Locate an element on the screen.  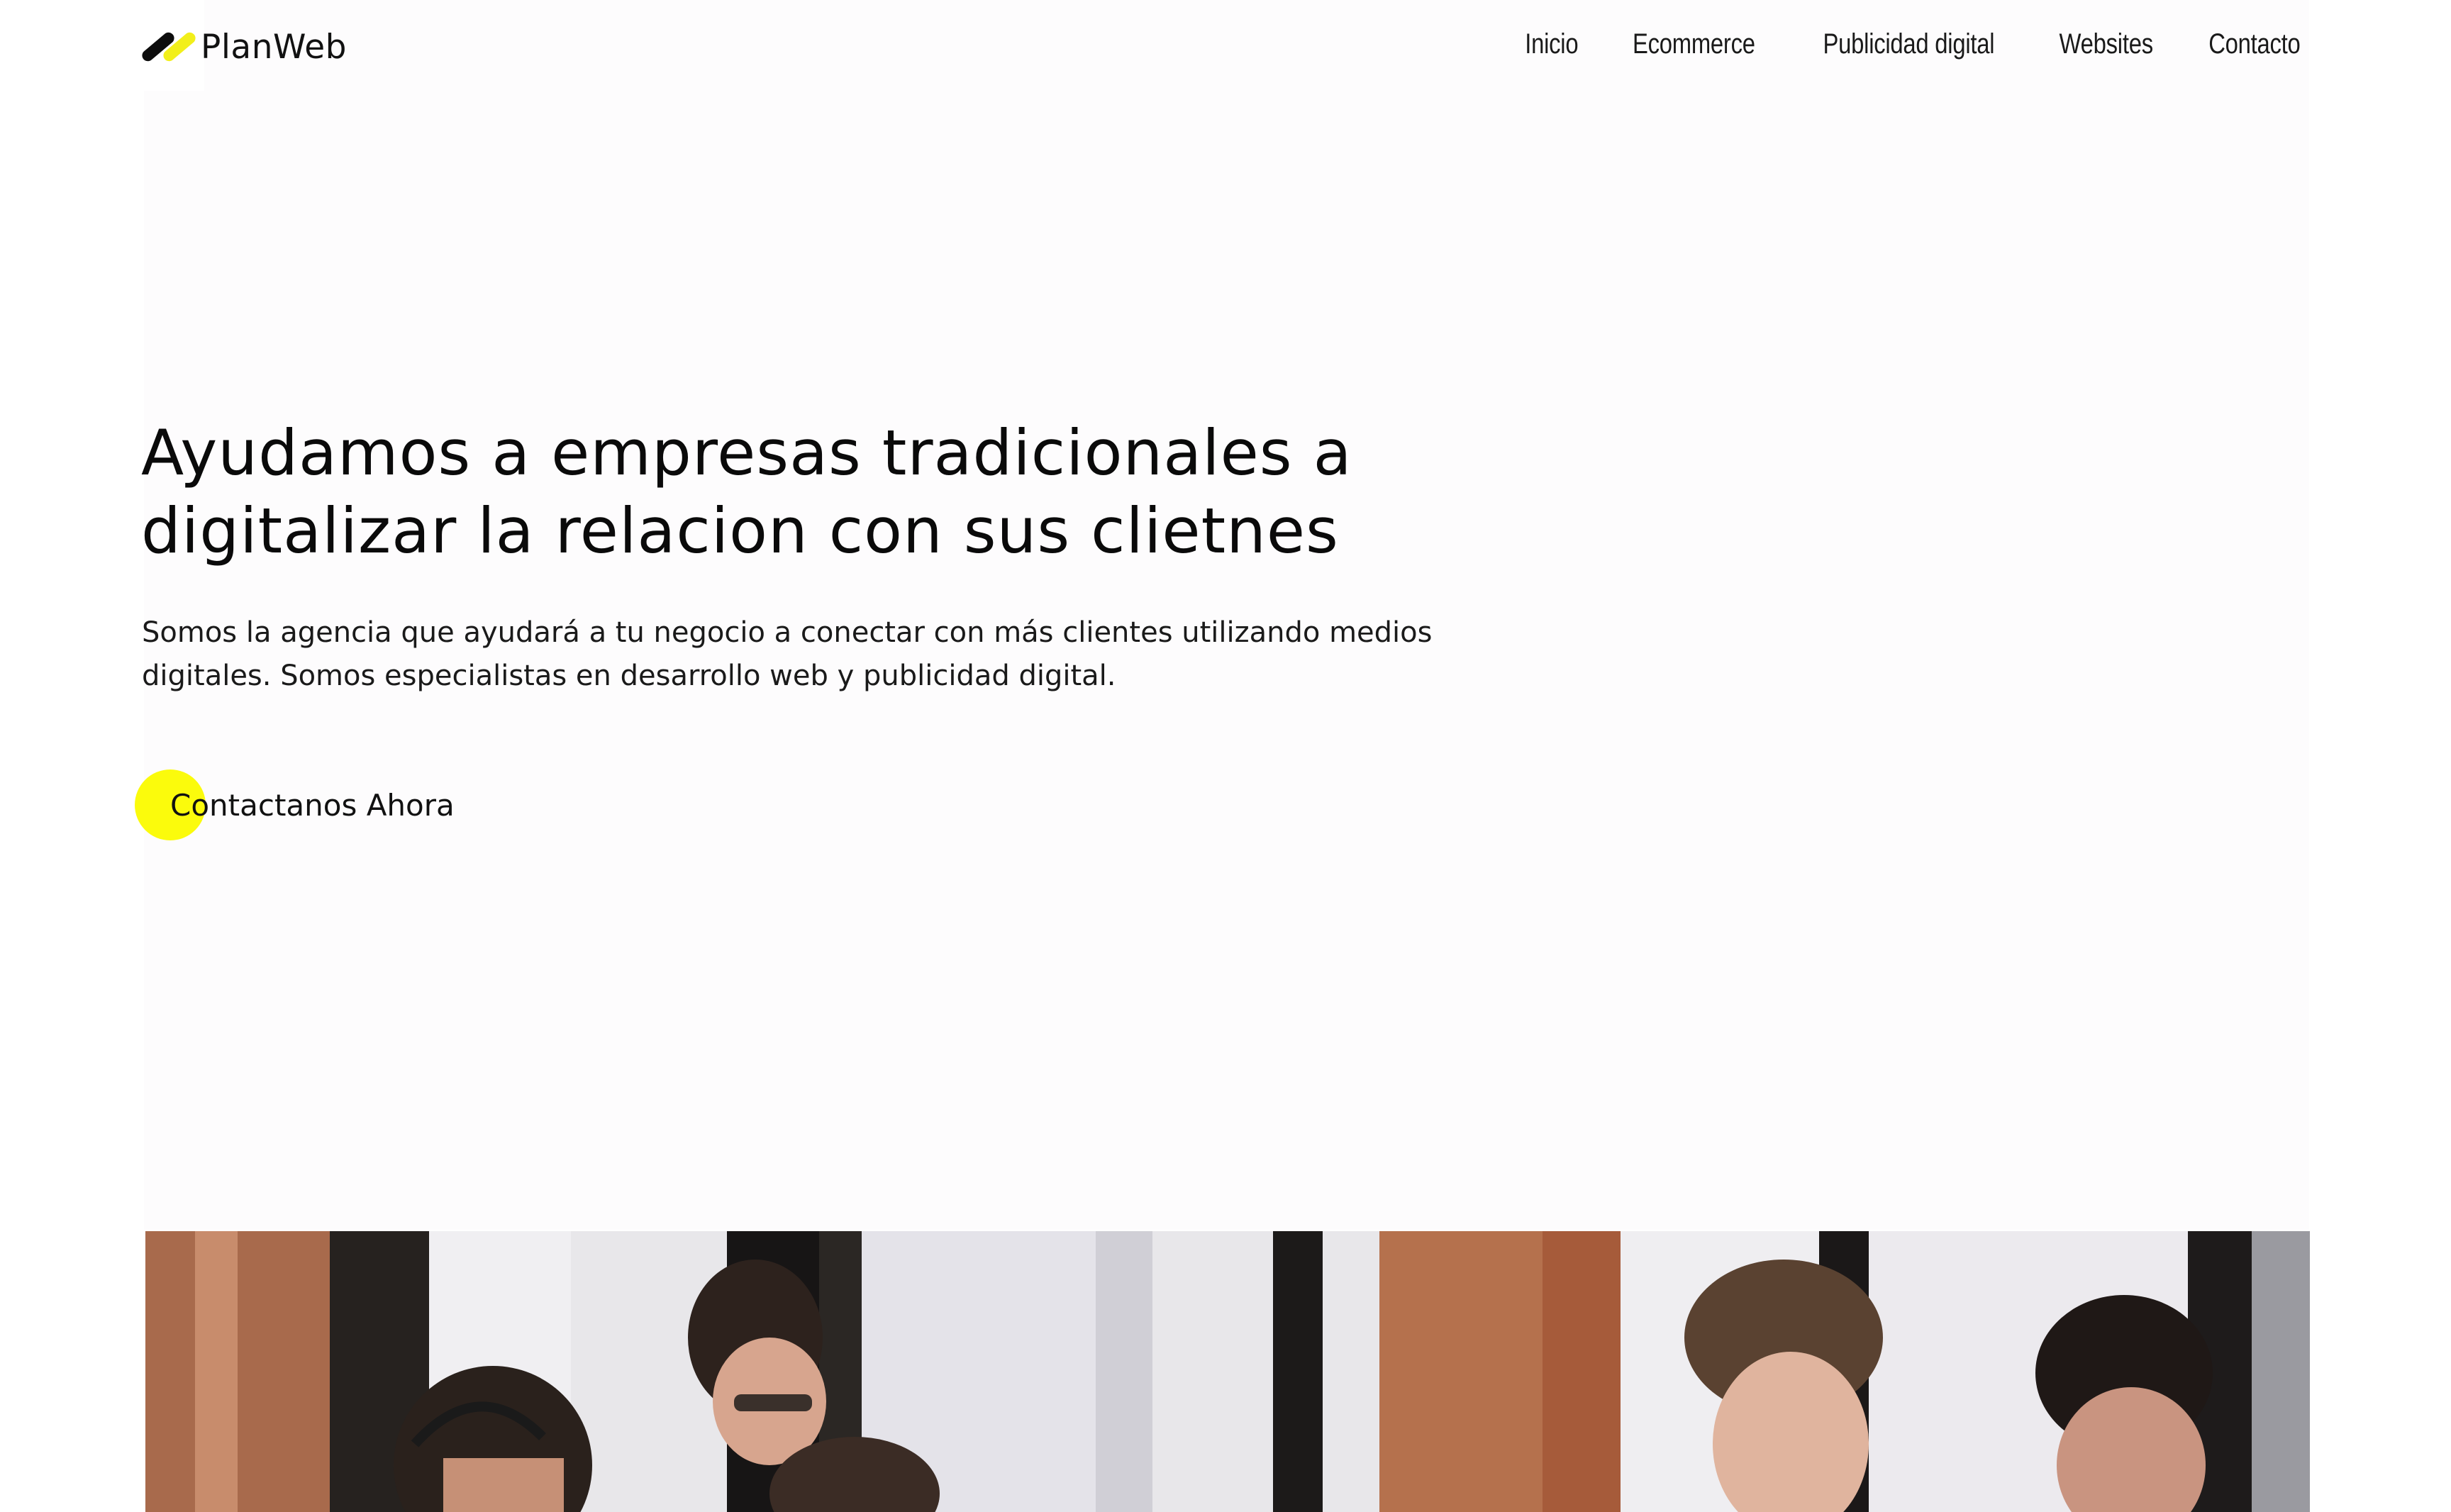
nav-item-inicio: Inicio is located at coordinates (1551, 44).